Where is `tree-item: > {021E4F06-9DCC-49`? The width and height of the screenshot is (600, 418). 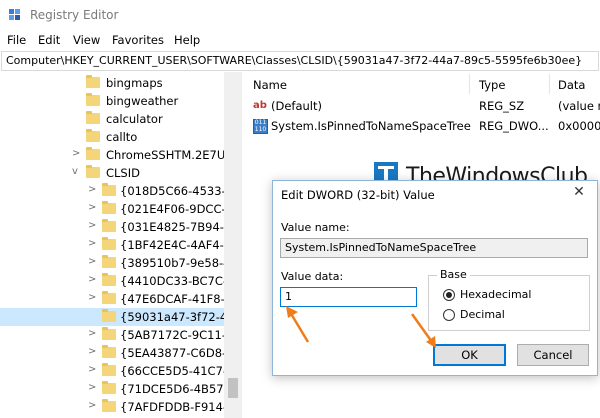 tree-item: > {021E4F06-9DCC-49 is located at coordinates (120, 209).